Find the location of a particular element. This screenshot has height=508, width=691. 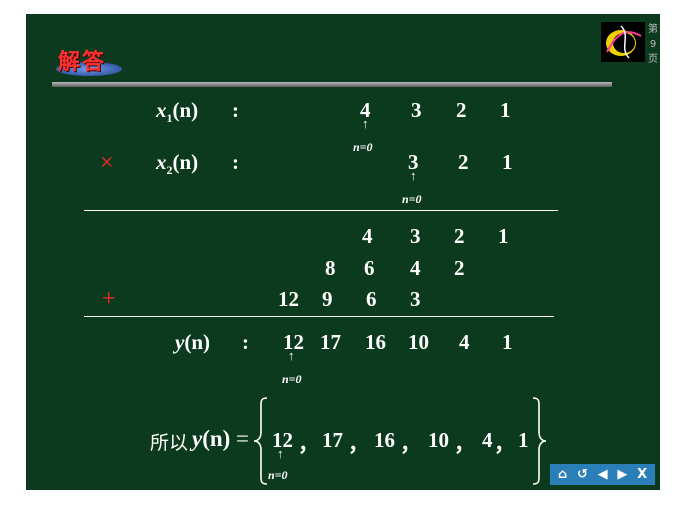

slide-navigation: ⌂ ↺ ◀ ▶ X is located at coordinates (602, 474).